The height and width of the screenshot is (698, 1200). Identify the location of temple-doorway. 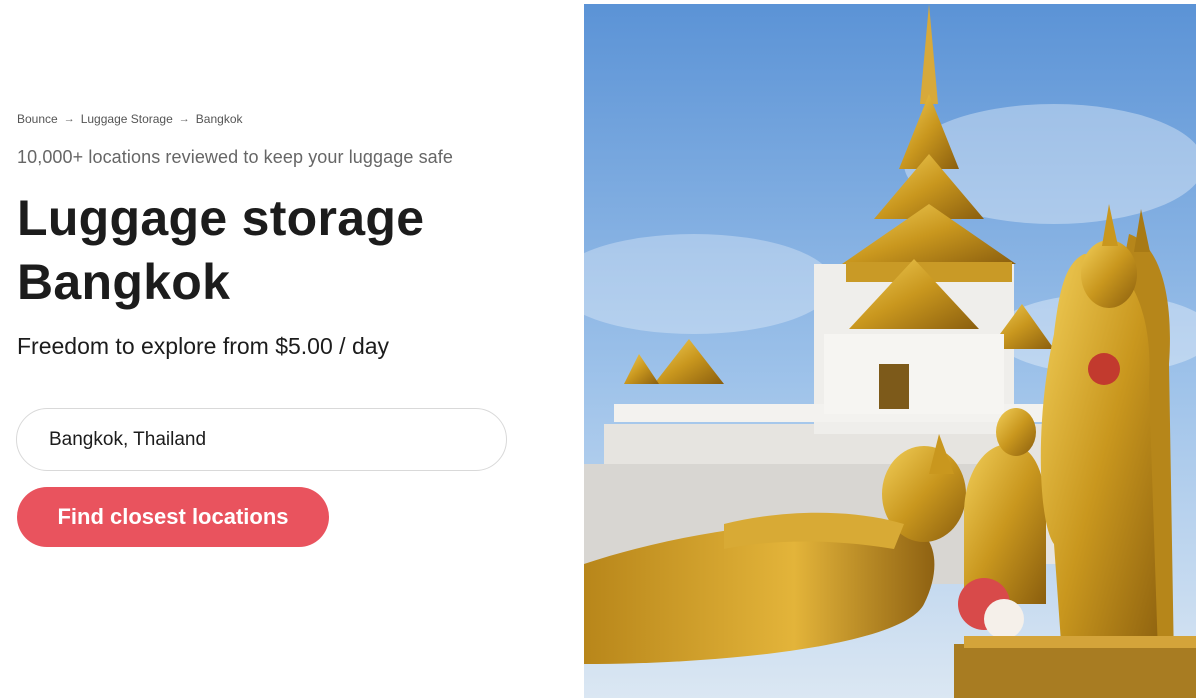
(894, 386).